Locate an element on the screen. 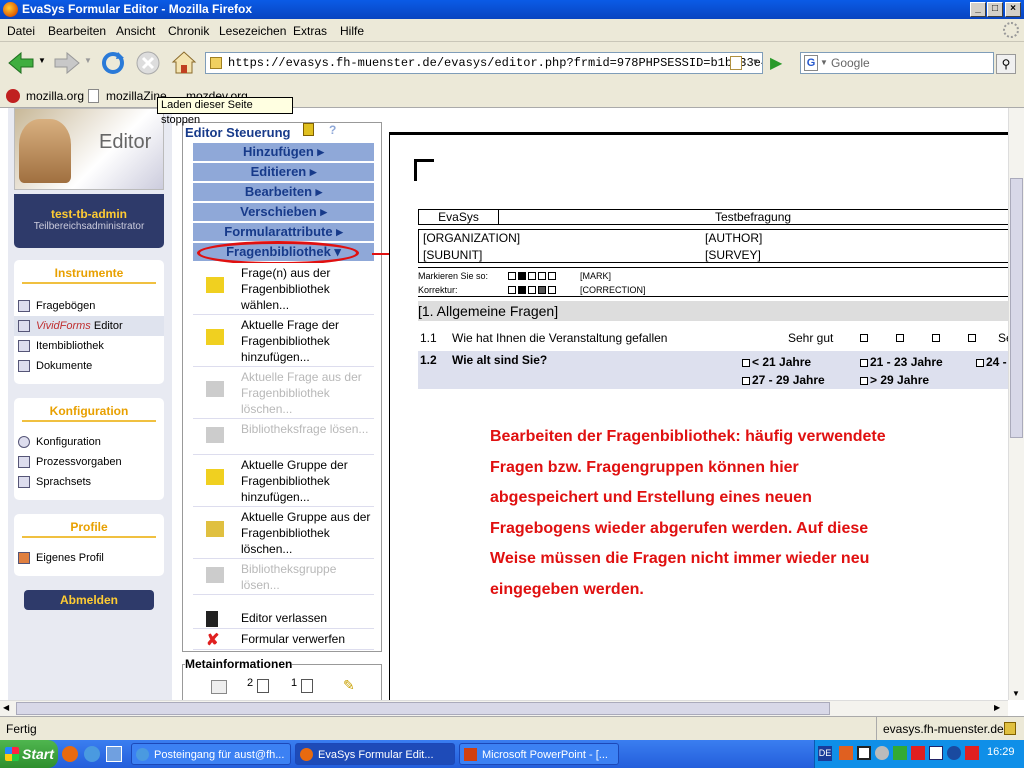 Image resolution: width=1024 pixels, height=768 pixels. security-icon is located at coordinates (954, 753).